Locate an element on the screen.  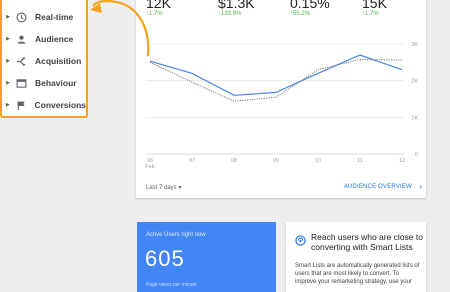
sidebar-item-label: Behaviour is located at coordinates (56, 83).